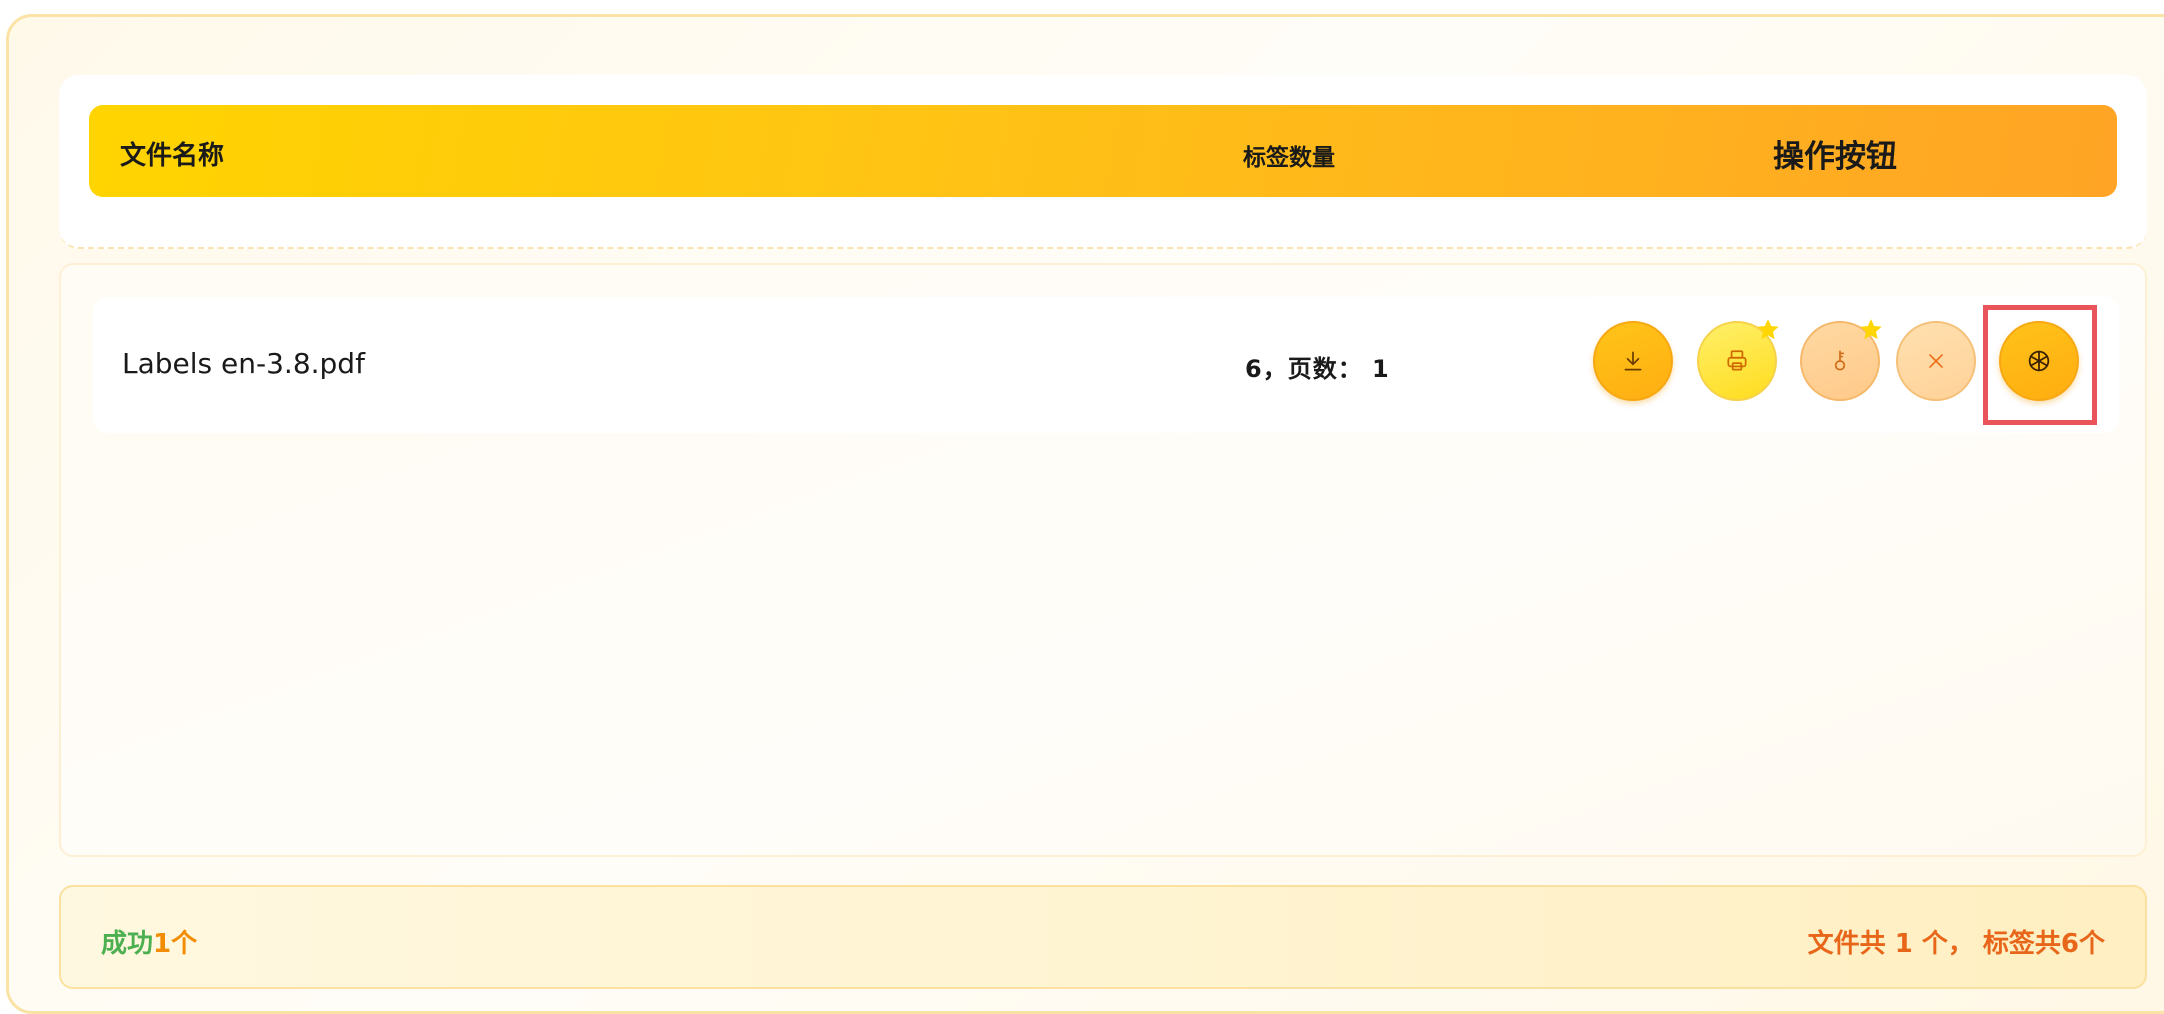 This screenshot has height=1014, width=2164. What do you see at coordinates (1106, 365) in the screenshot?
I see `table-row: Labels en-3.8.pdf 6，页数： 1` at bounding box center [1106, 365].